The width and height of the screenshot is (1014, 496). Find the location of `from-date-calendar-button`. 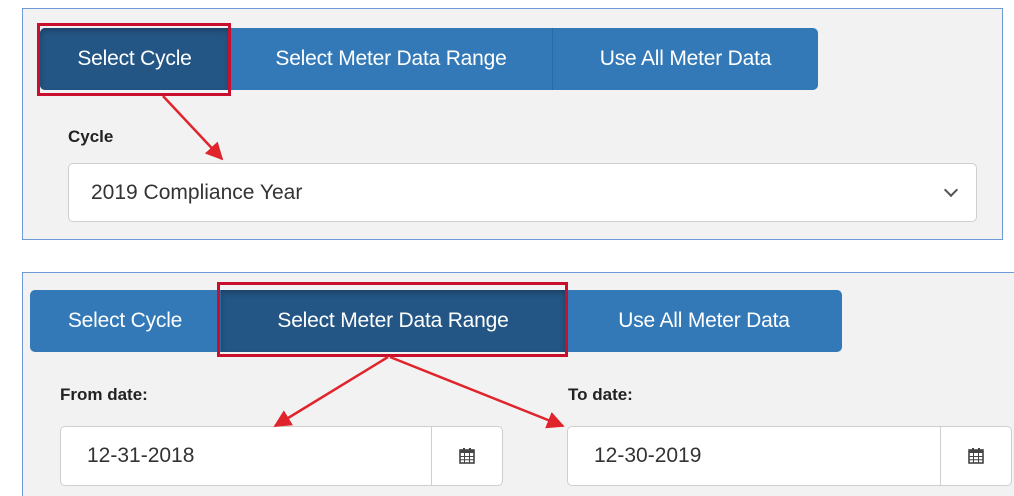

from-date-calendar-button is located at coordinates (466, 456).